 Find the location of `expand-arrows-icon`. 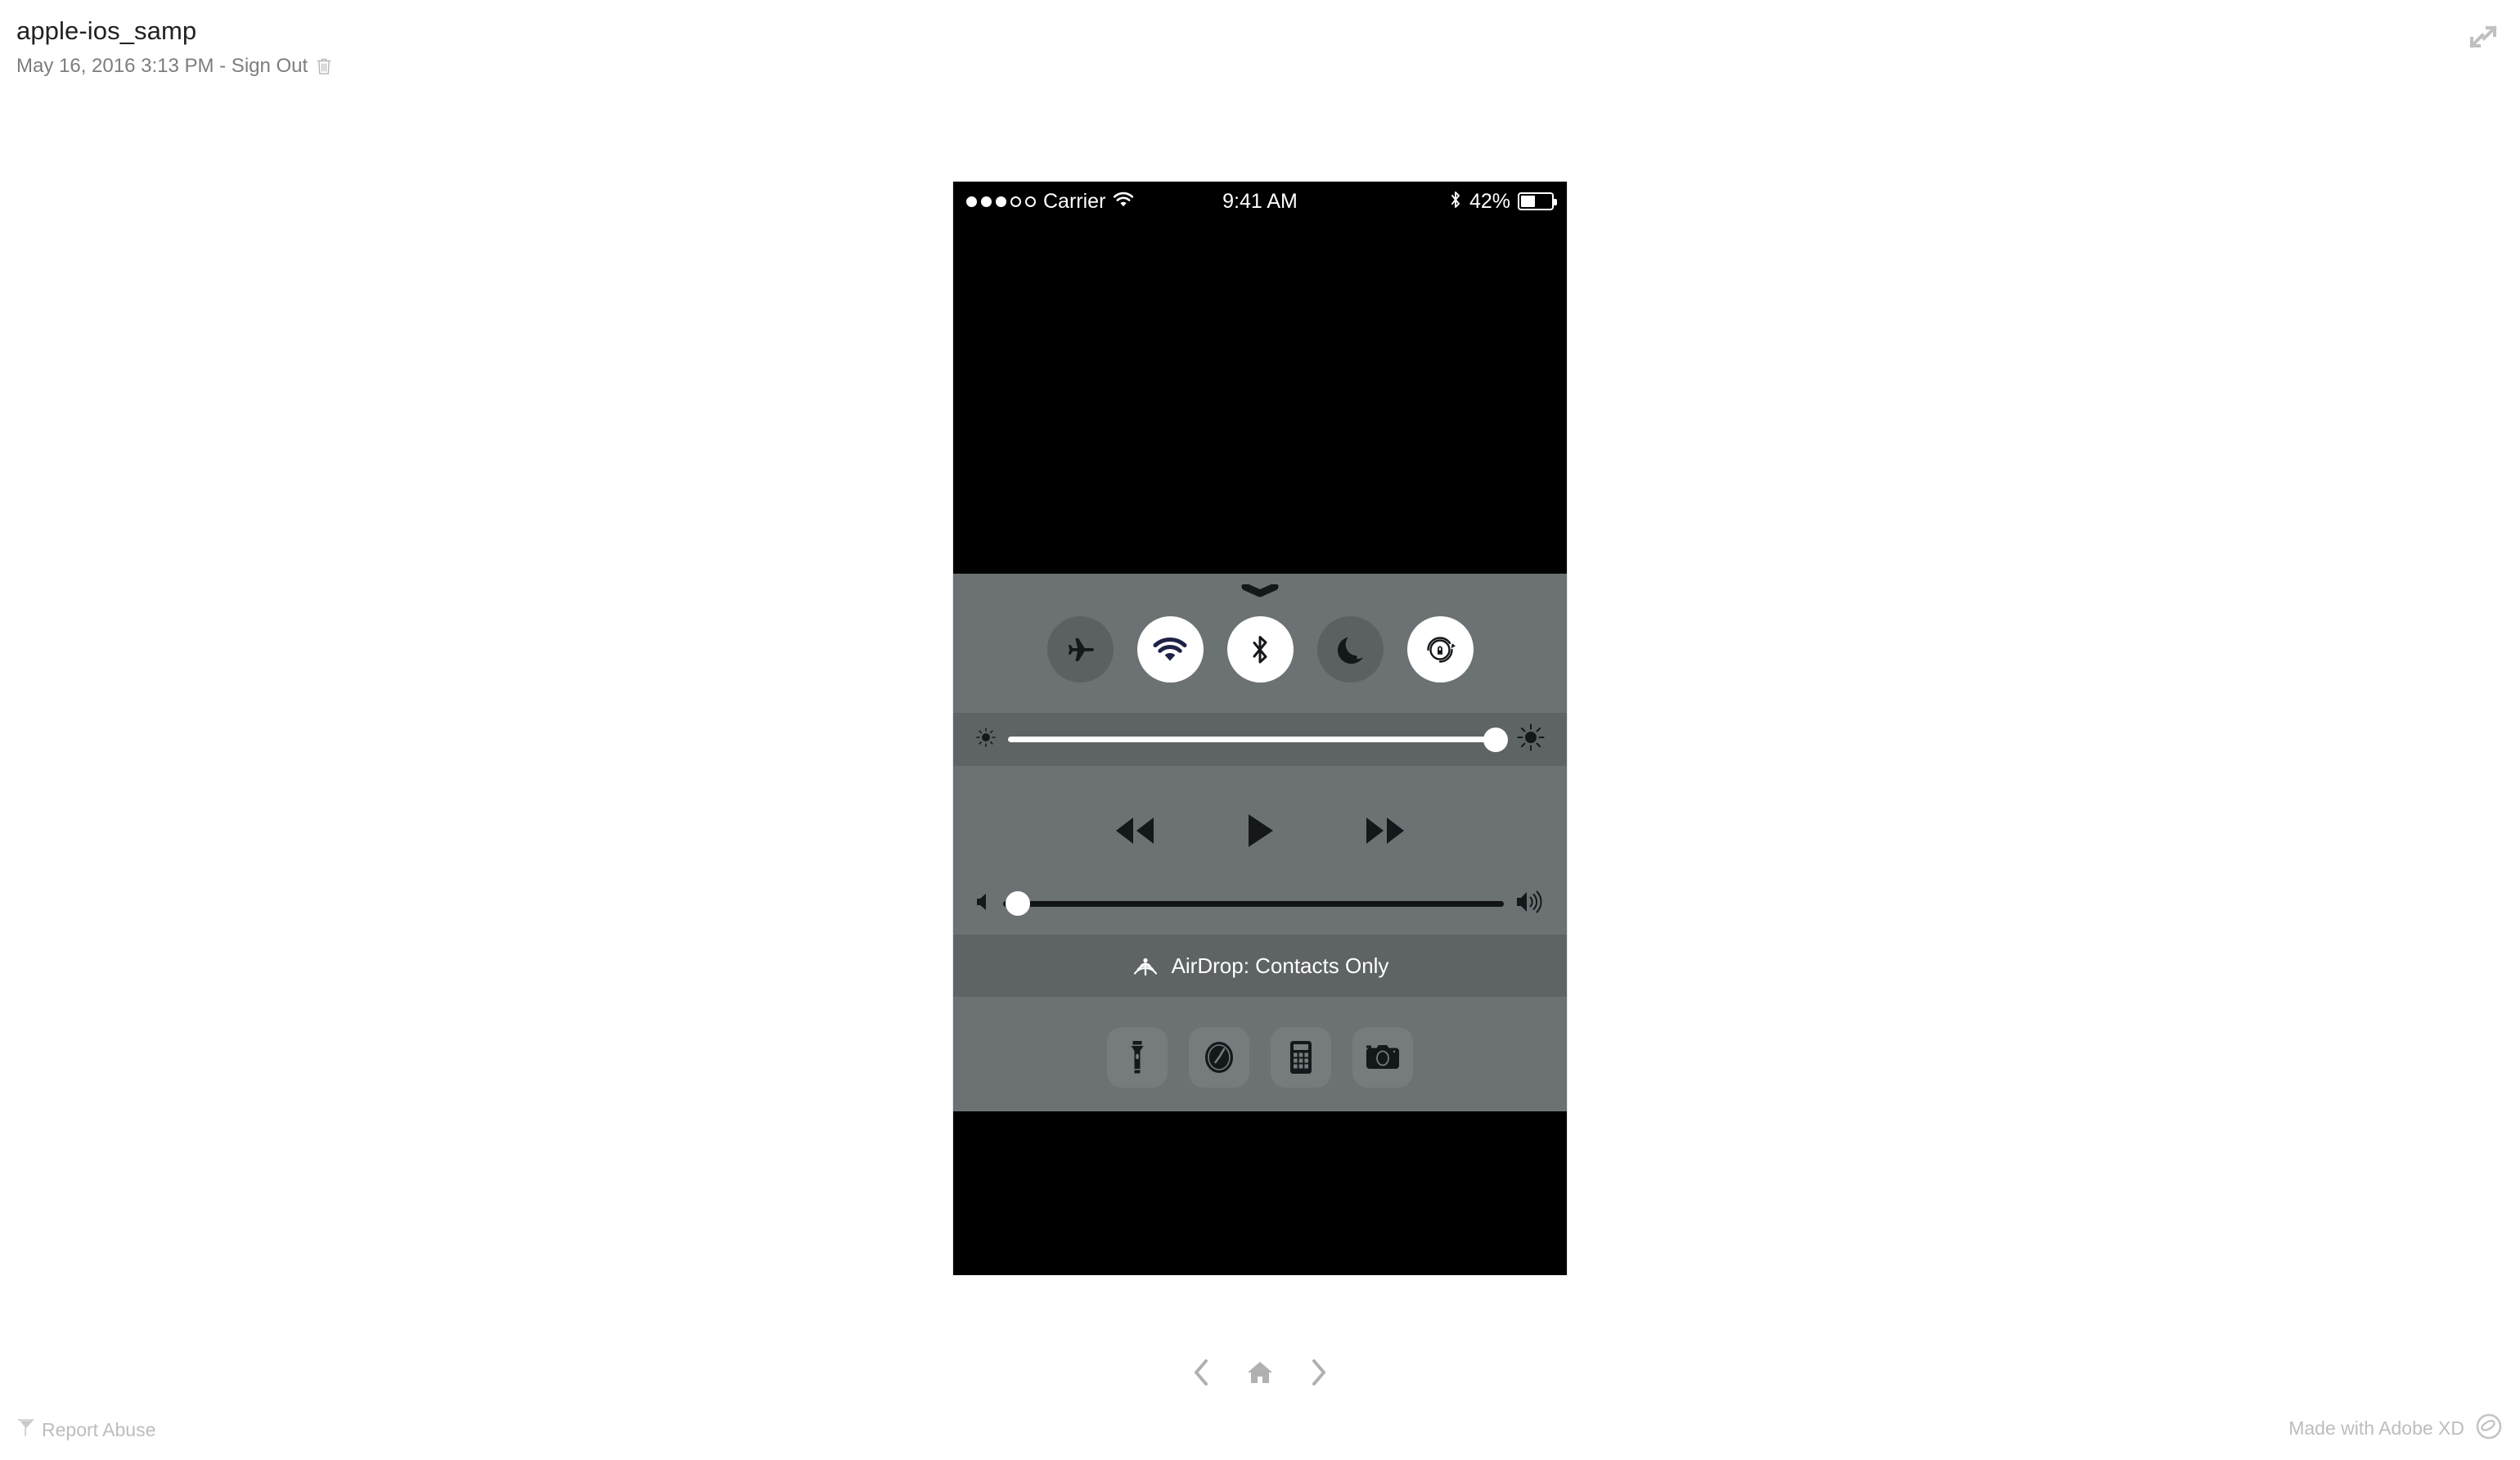

expand-arrows-icon is located at coordinates (2483, 36).